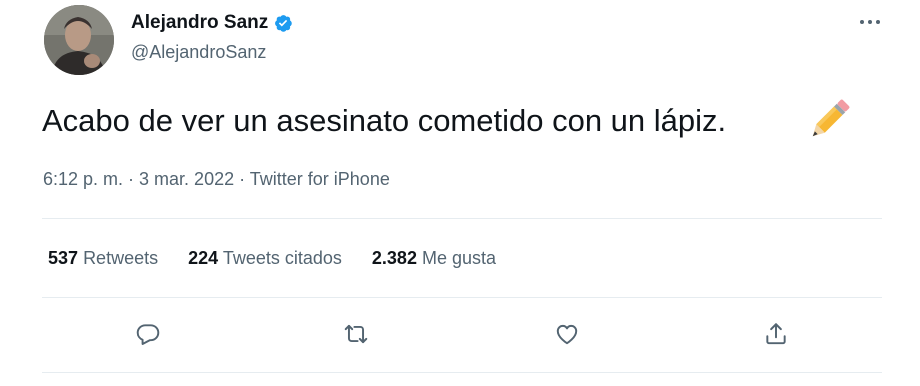 The width and height of the screenshot is (920, 386). I want to click on retweet-button, so click(356, 334).